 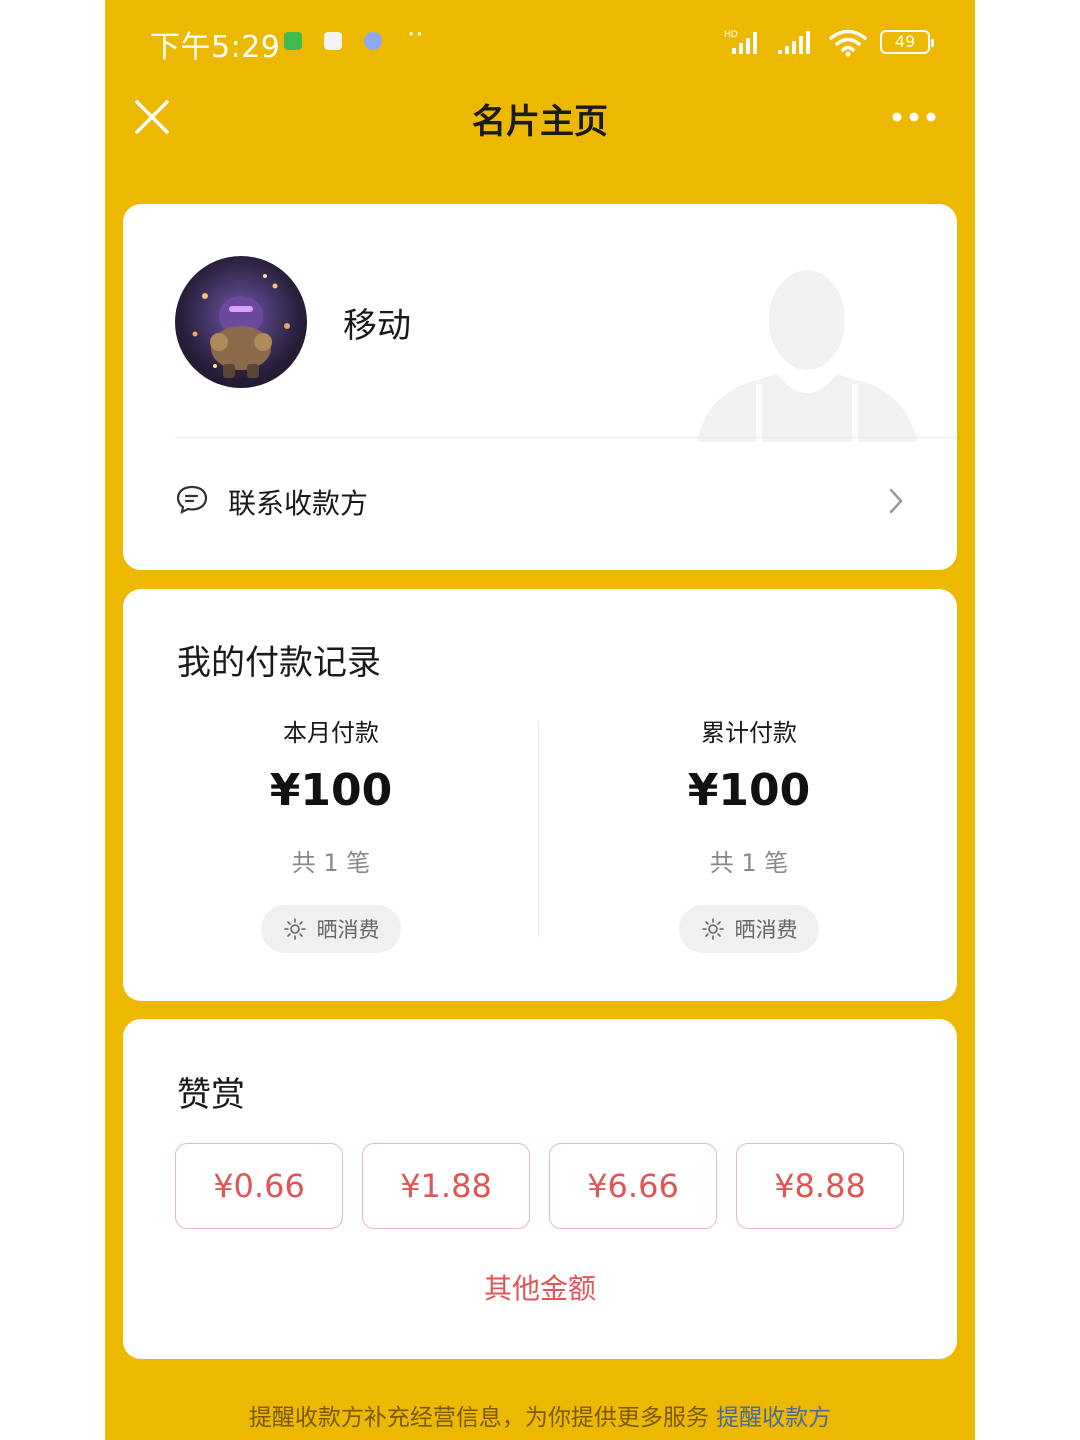 What do you see at coordinates (192, 499) in the screenshot?
I see `chat-icon` at bounding box center [192, 499].